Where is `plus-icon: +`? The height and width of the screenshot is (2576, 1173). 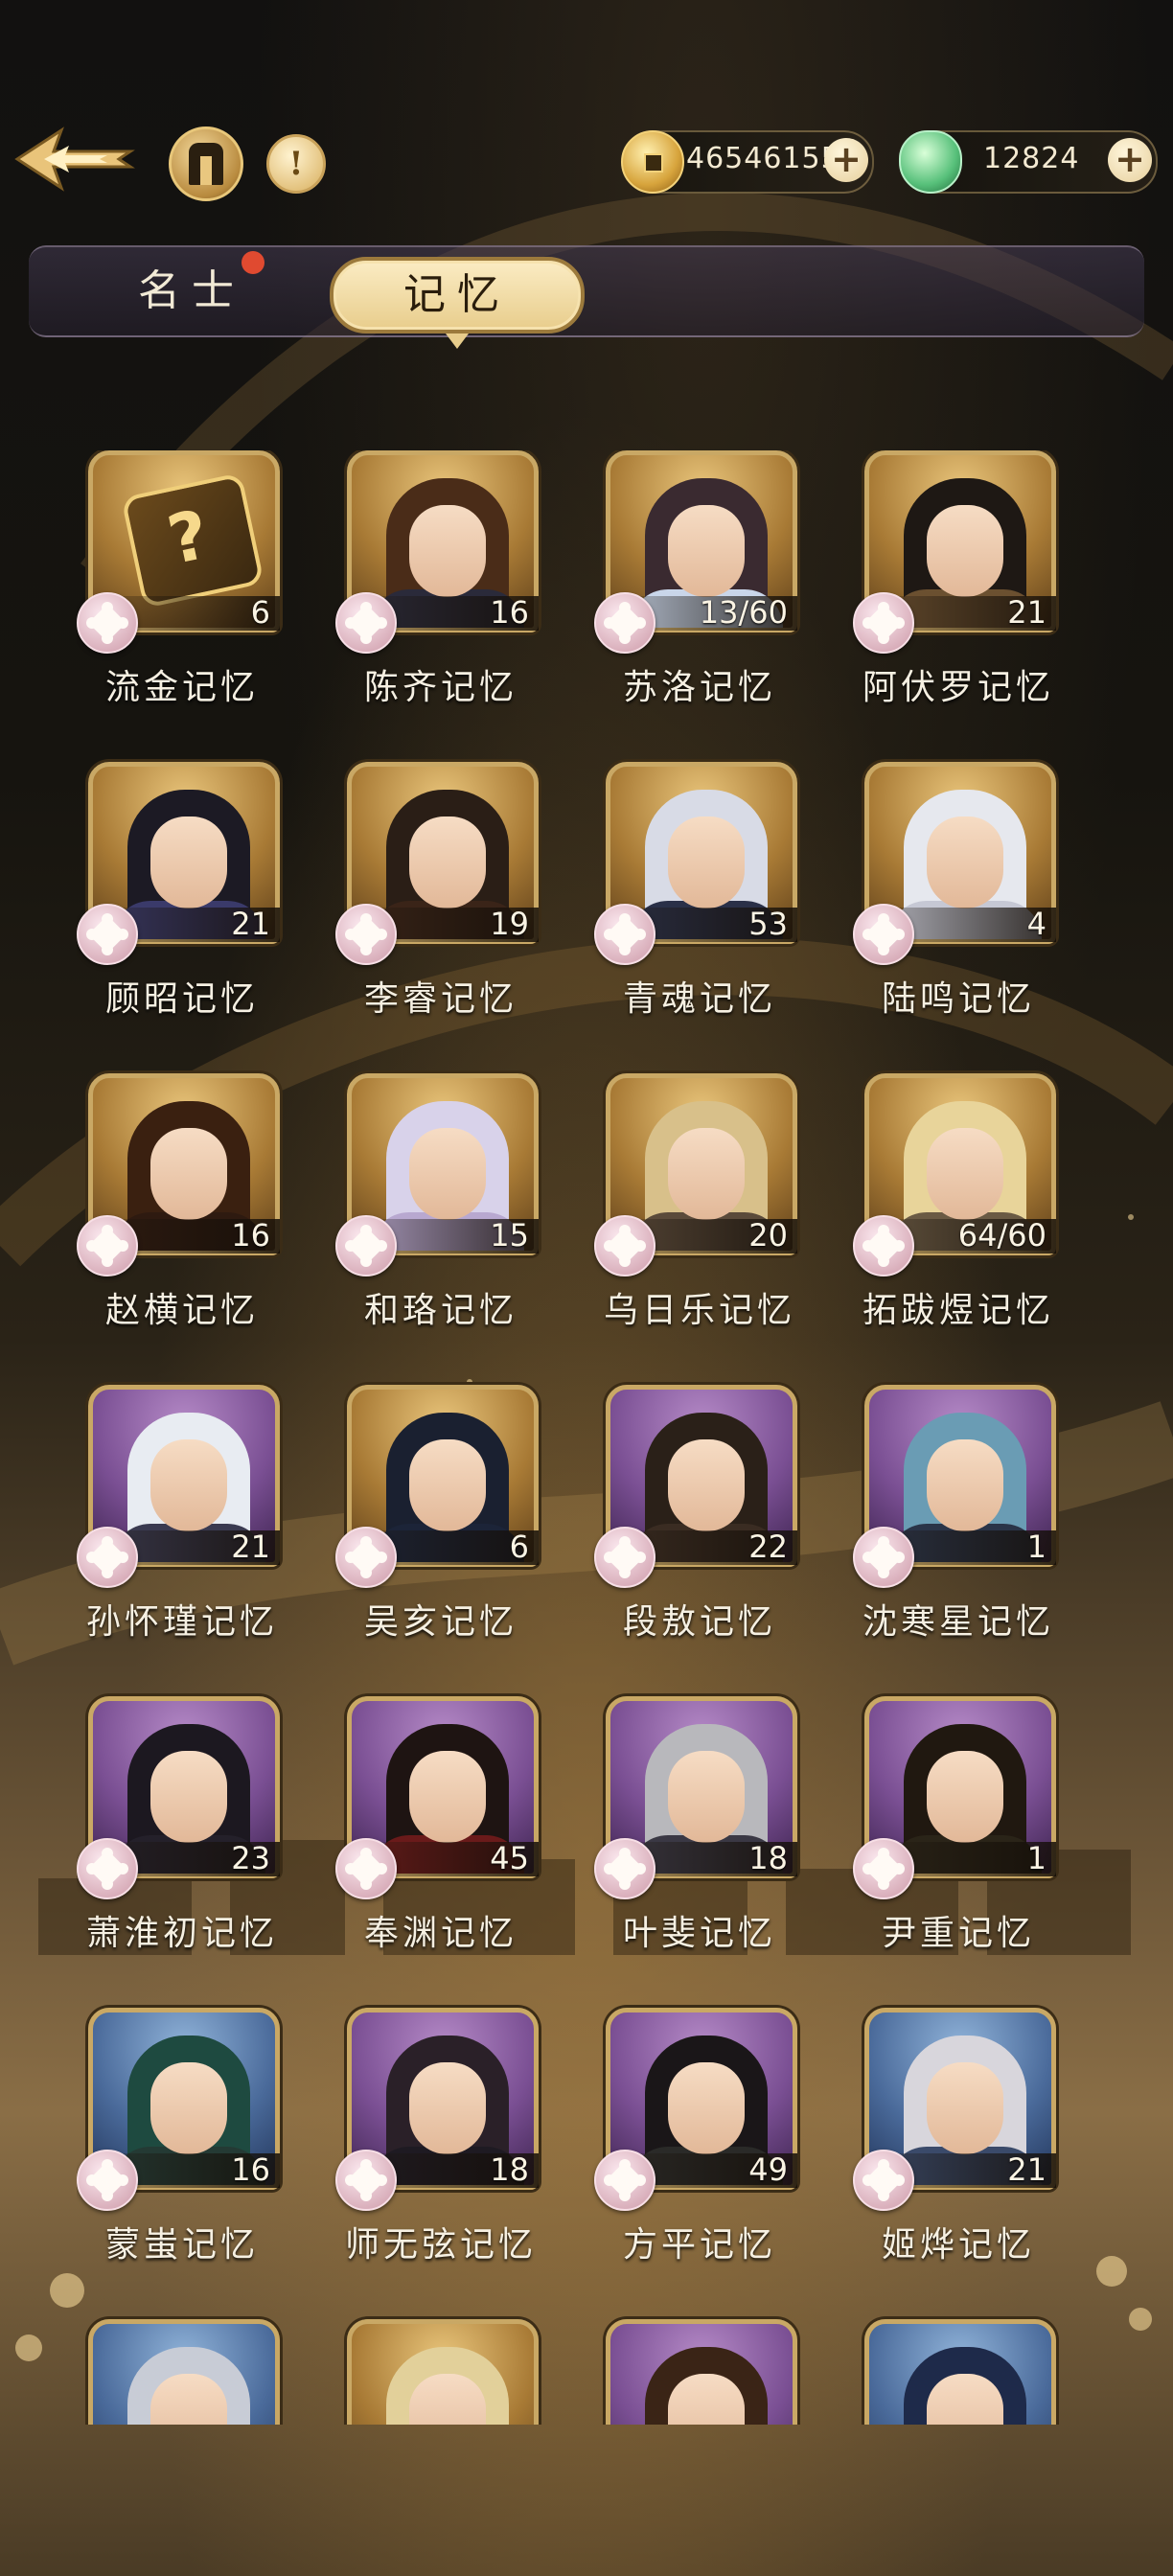
plus-icon: + is located at coordinates (1130, 159).